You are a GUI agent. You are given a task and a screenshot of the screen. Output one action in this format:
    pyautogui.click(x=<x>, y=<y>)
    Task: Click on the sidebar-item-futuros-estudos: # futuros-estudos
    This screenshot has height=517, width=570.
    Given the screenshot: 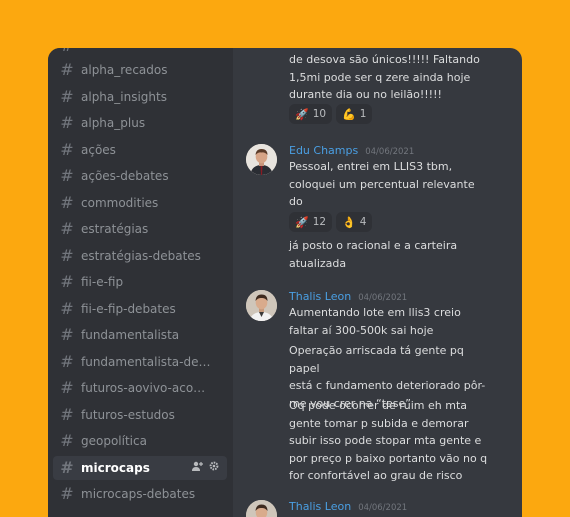 What is the action you would take?
    pyautogui.click(x=140, y=415)
    